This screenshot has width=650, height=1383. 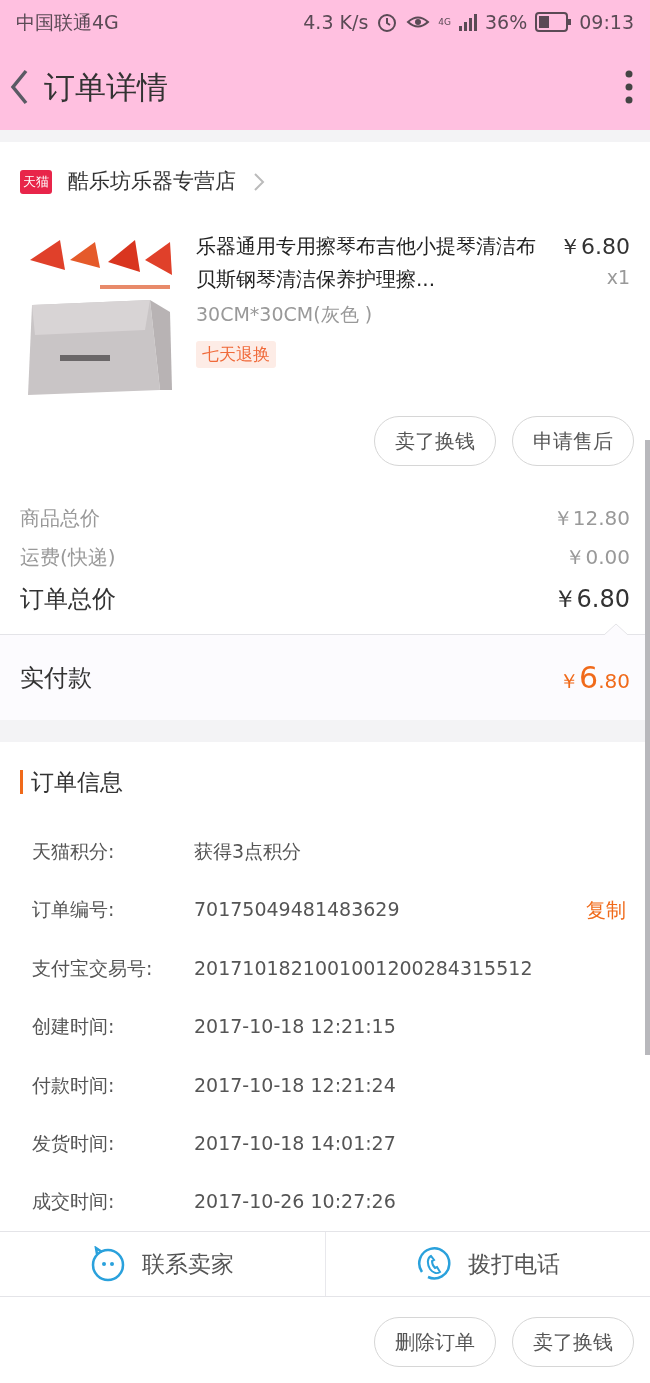 What do you see at coordinates (435, 1341) in the screenshot?
I see `pill-button: 删除订单` at bounding box center [435, 1341].